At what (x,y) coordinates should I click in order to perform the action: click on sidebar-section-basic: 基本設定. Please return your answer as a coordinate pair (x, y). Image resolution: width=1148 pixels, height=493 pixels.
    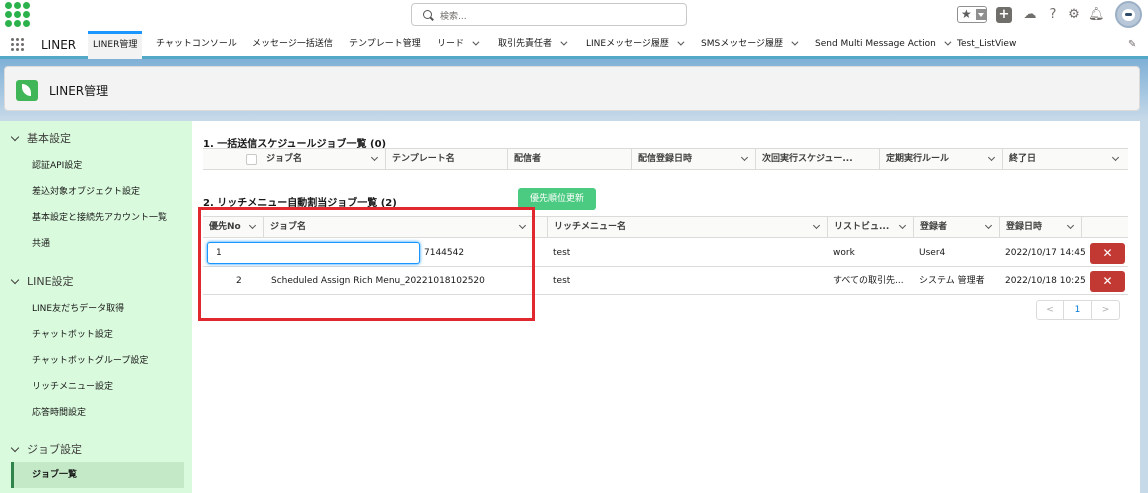
    Looking at the image, I should click on (40, 138).